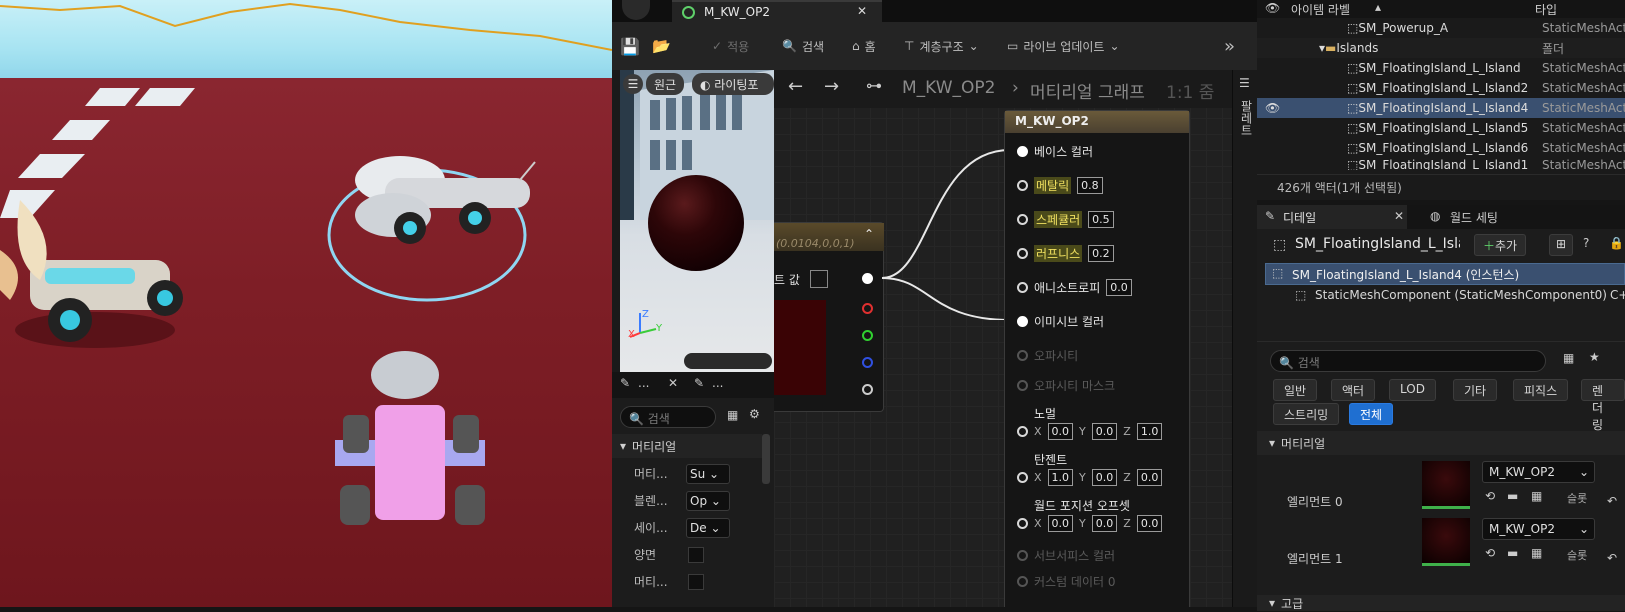 The width and height of the screenshot is (1625, 612). Describe the element at coordinates (696, 581) in the screenshot. I see `material-checkbox` at that location.